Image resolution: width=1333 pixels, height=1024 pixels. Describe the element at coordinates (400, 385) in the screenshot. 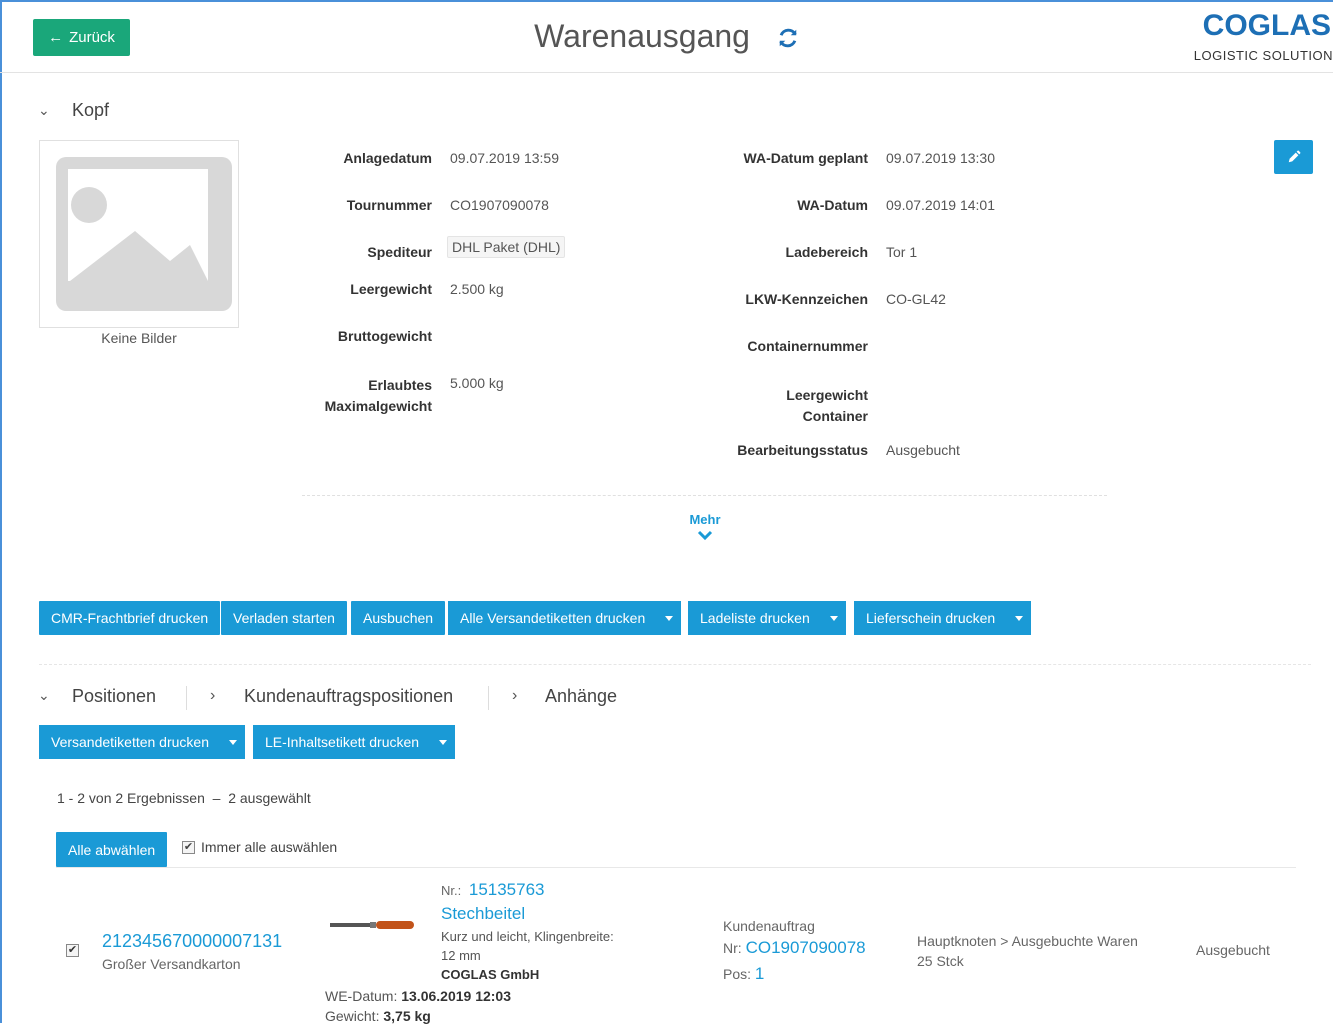

I see `field-label-line: Erlaubtes` at that location.